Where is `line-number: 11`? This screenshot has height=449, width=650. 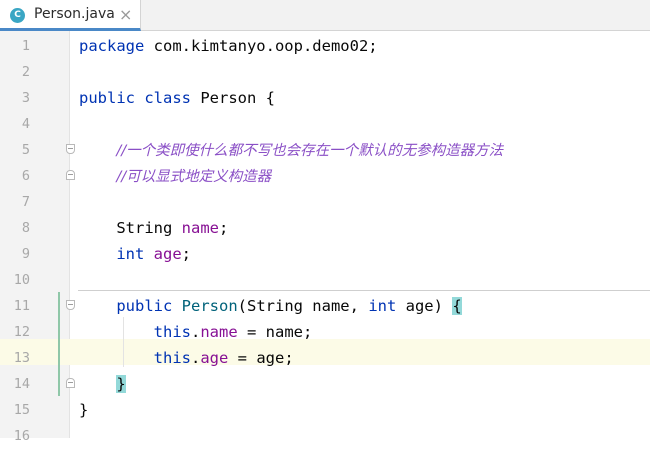
line-number: 11 is located at coordinates (21, 306).